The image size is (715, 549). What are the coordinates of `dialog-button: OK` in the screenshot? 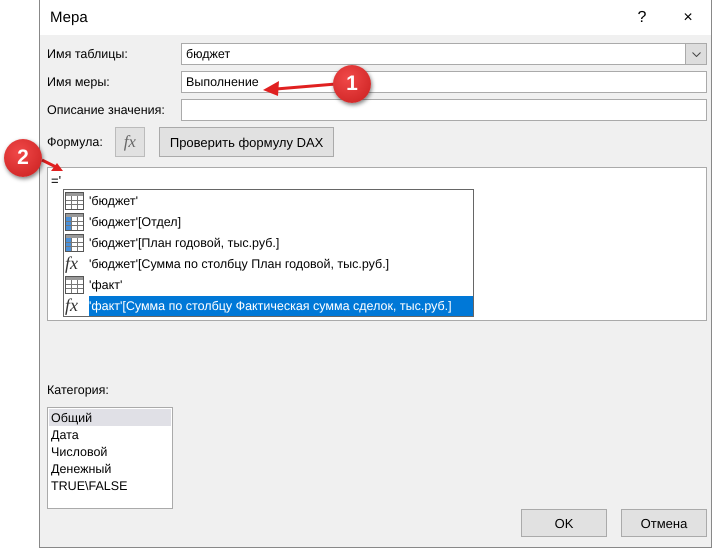 It's located at (564, 523).